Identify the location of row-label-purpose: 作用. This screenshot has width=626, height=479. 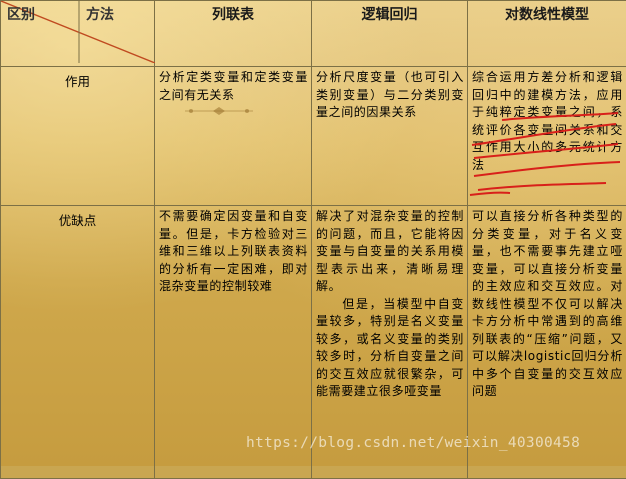
(78, 136).